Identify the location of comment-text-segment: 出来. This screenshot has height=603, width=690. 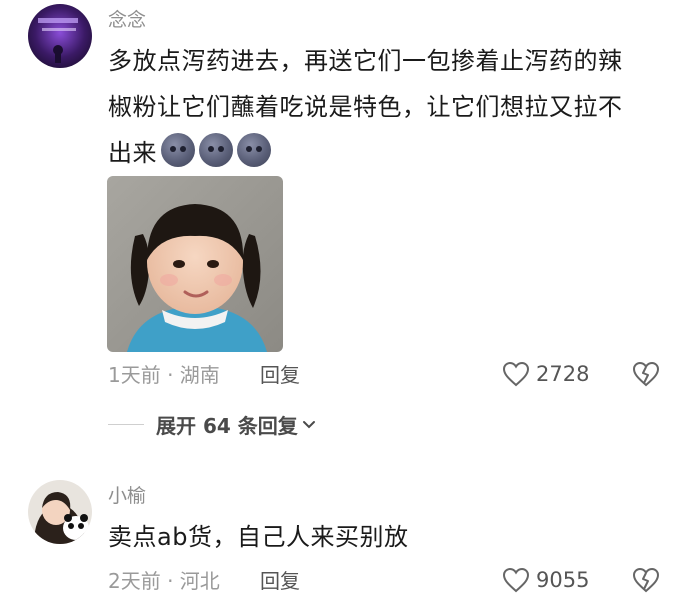
(132, 153).